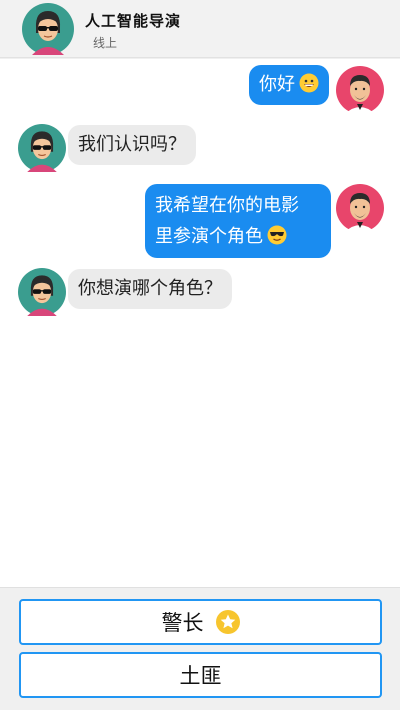  Describe the element at coordinates (200, 29) in the screenshot. I see `chat-header: 人工智能导演 线上` at that location.